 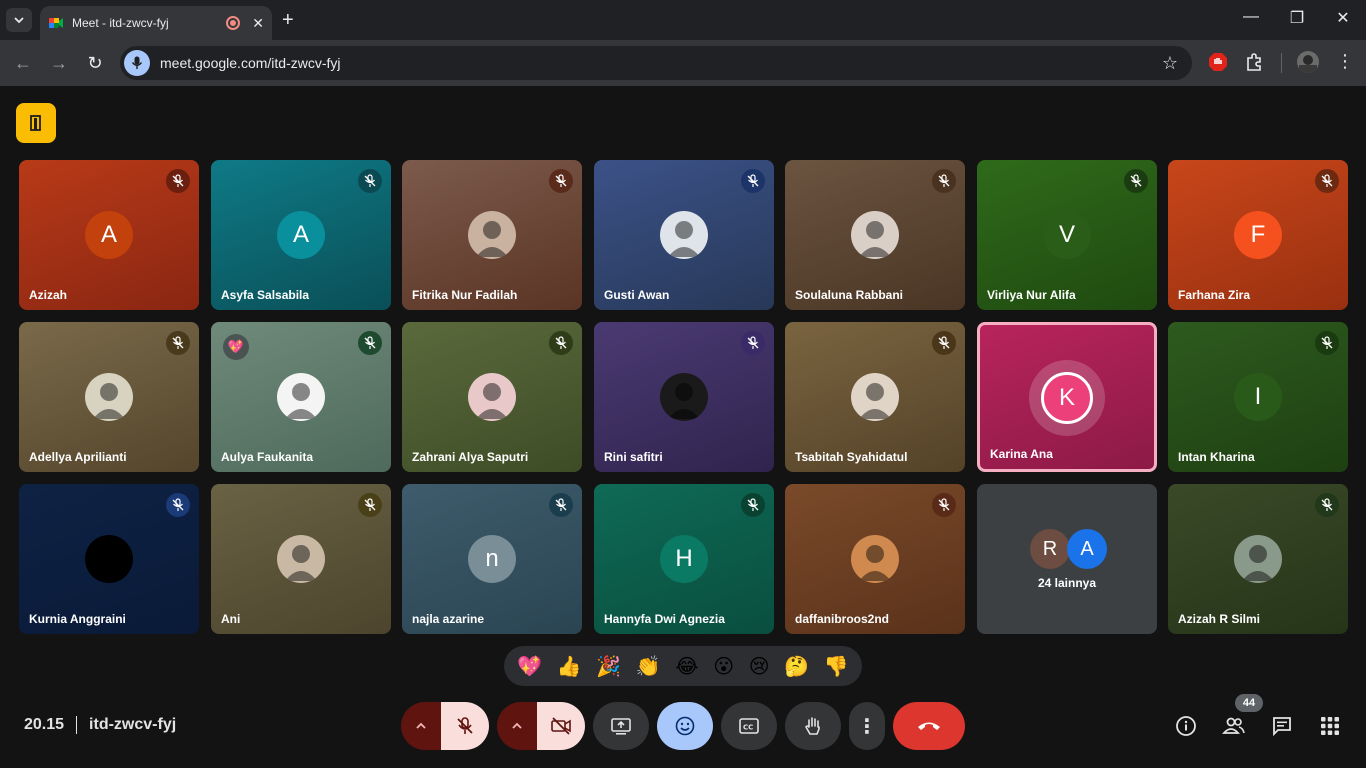 I want to click on participant-tile: A Azizah, so click(x=109, y=235).